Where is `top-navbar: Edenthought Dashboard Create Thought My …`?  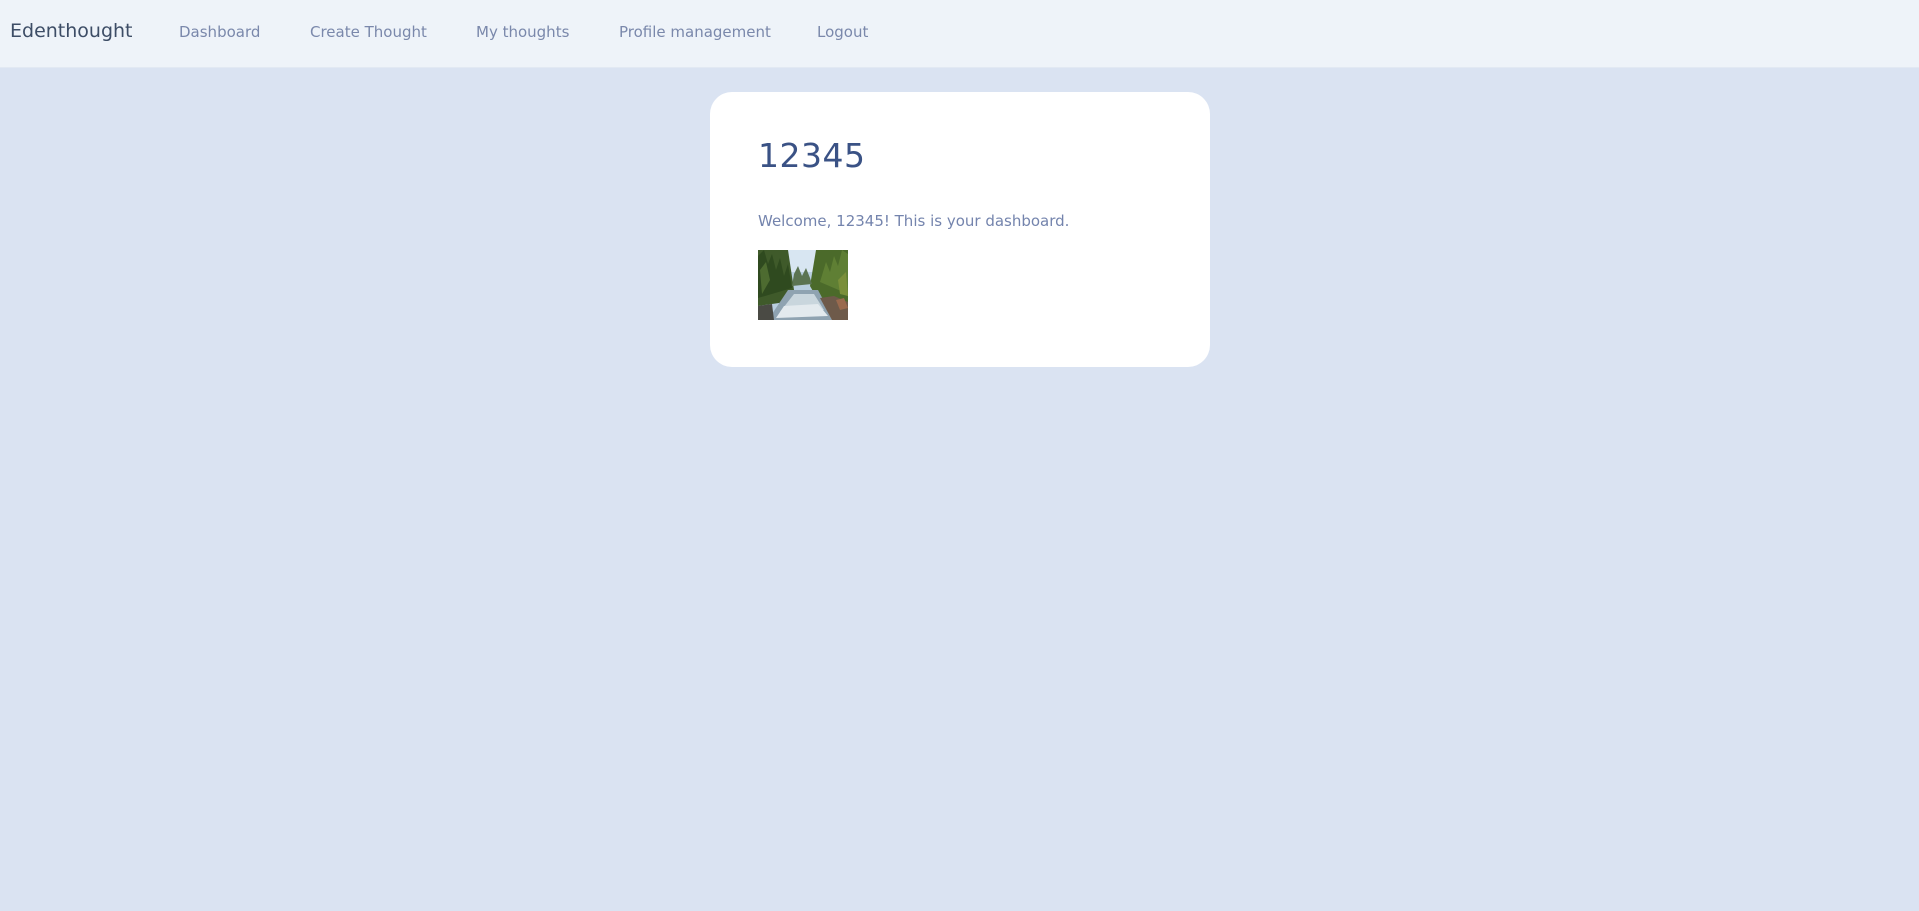 top-navbar: Edenthought Dashboard Create Thought My … is located at coordinates (959, 34).